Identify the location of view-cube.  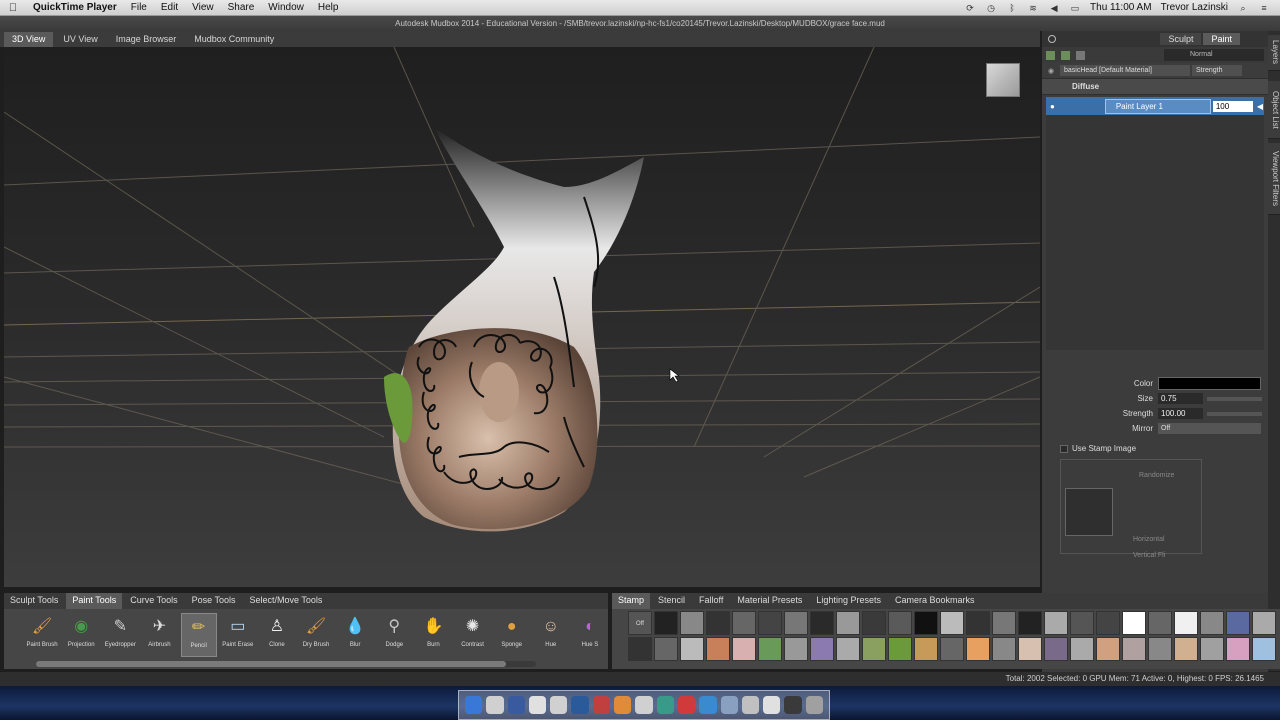
(1003, 80).